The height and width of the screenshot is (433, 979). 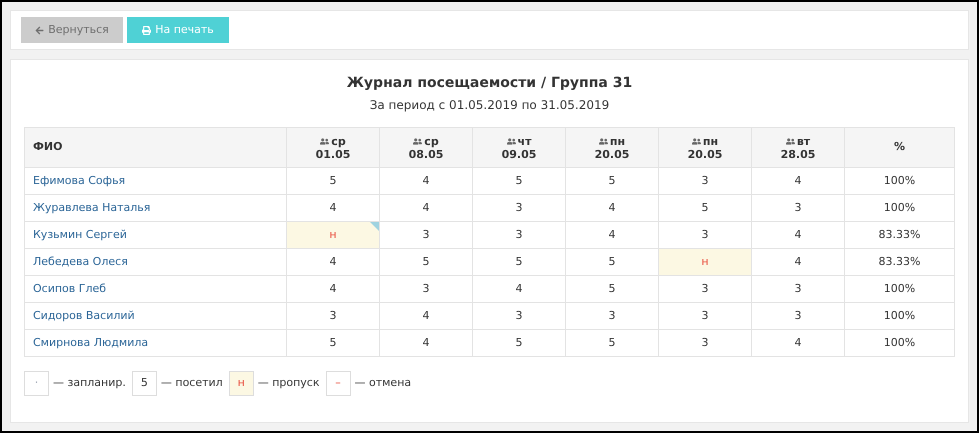 What do you see at coordinates (155, 181) in the screenshot?
I see `student-name-link: Ефимова Софья` at bounding box center [155, 181].